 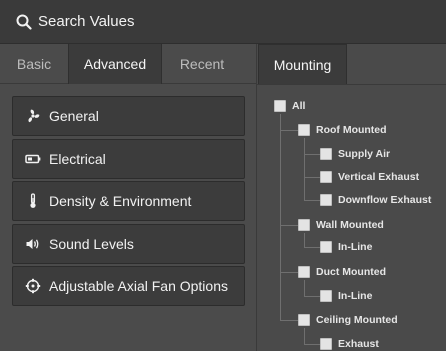 I want to click on tree-node-downflow-exhaust: Downflow Exhaust, so click(x=375, y=200).